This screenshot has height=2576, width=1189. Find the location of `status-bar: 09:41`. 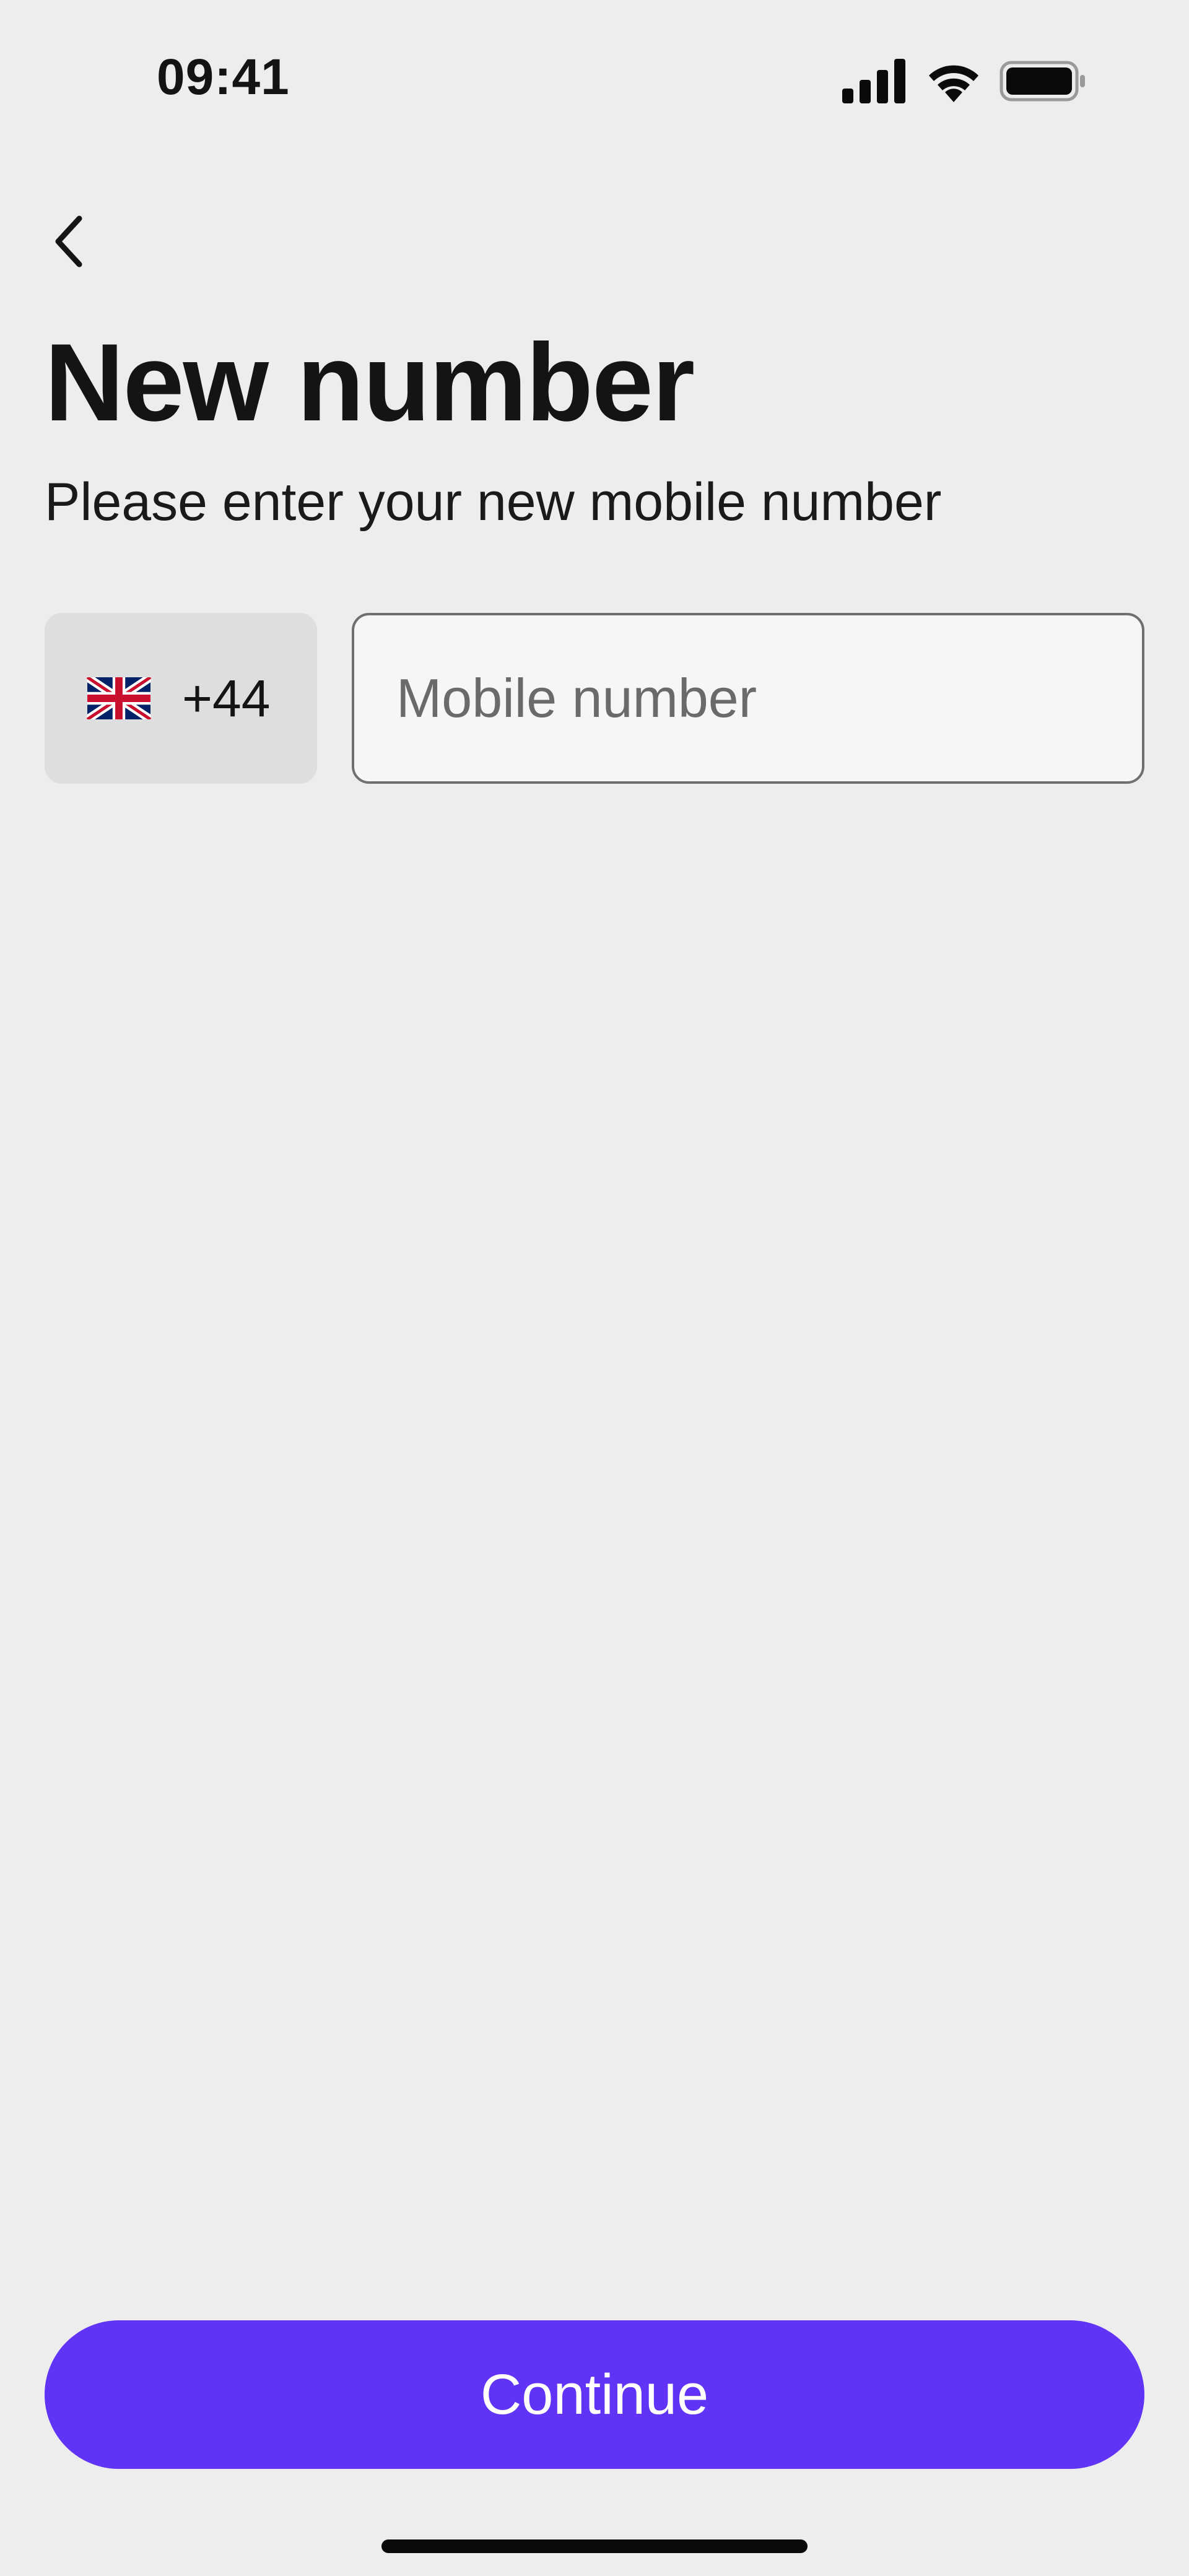

status-bar: 09:41 is located at coordinates (594, 80).